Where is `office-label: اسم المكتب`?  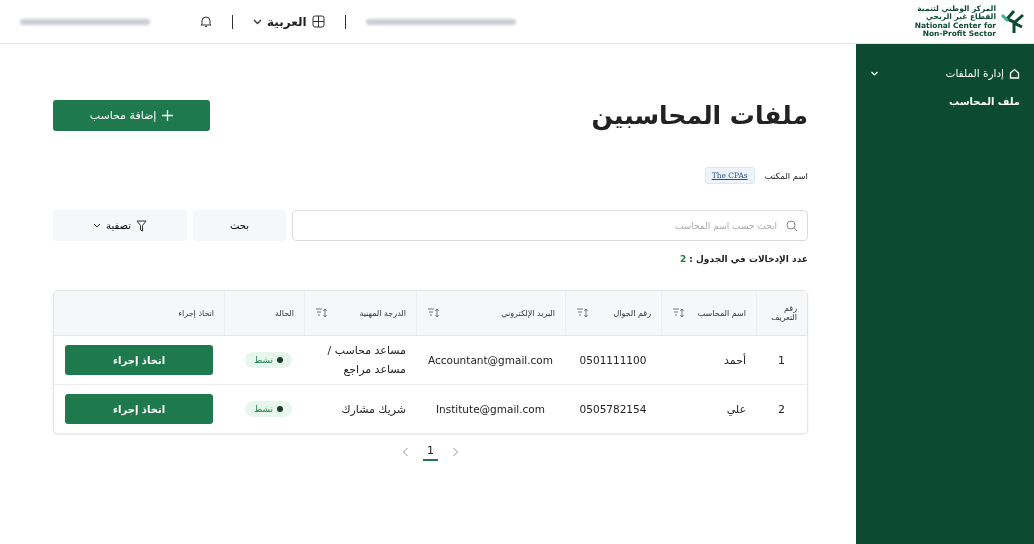
office-label: اسم المكتب is located at coordinates (786, 175).